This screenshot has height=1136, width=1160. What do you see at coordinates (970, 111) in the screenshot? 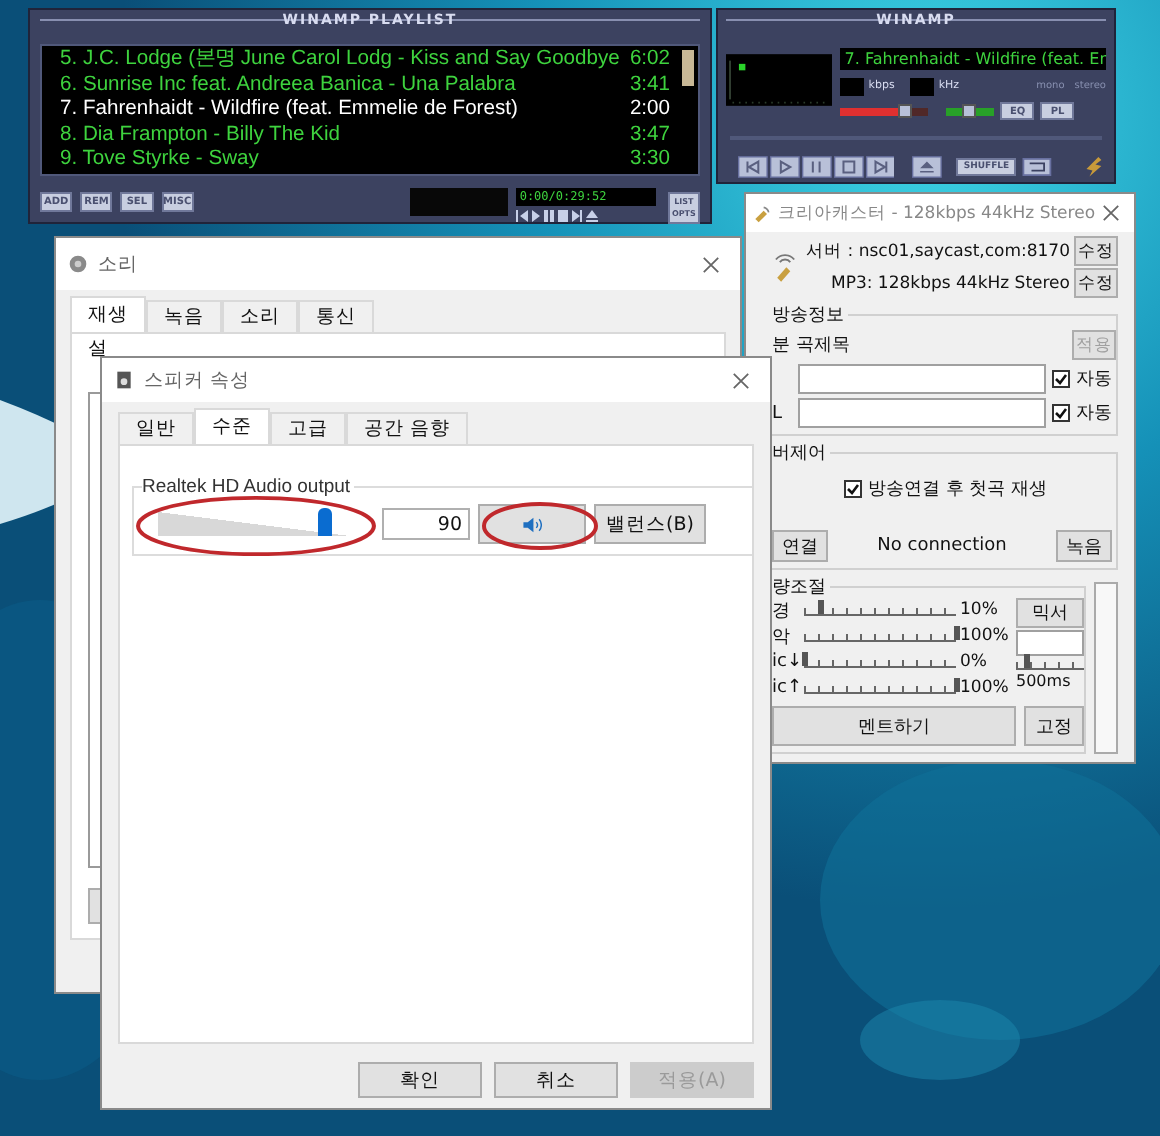
I see `balance-slider` at bounding box center [970, 111].